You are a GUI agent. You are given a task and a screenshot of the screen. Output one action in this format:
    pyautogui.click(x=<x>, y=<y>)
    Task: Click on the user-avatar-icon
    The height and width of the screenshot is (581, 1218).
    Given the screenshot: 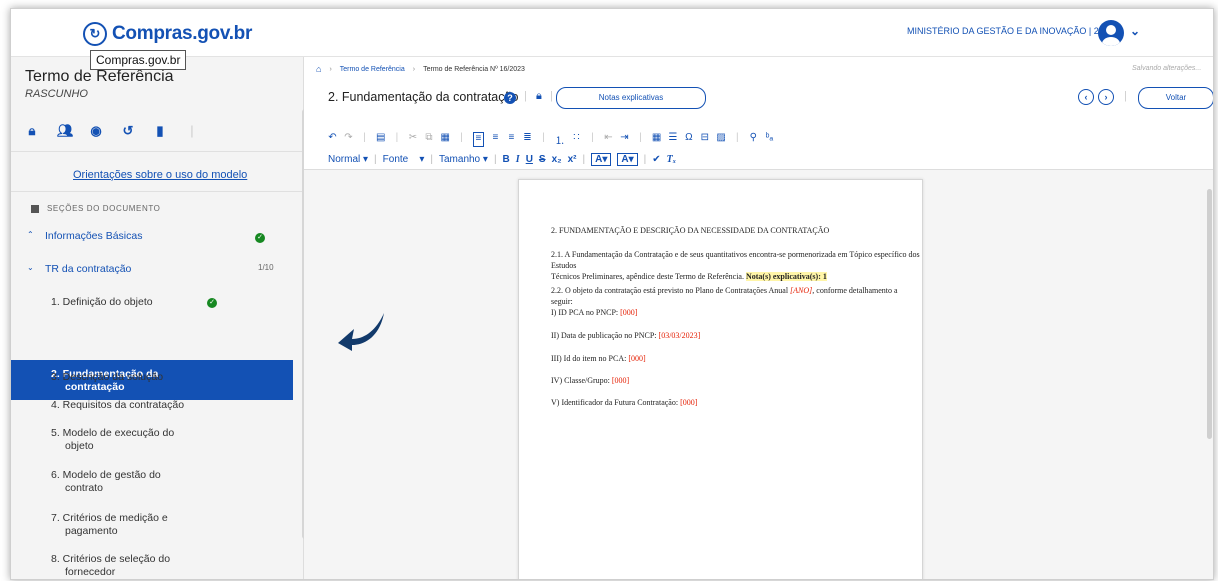 What is the action you would take?
    pyautogui.click(x=1111, y=33)
    